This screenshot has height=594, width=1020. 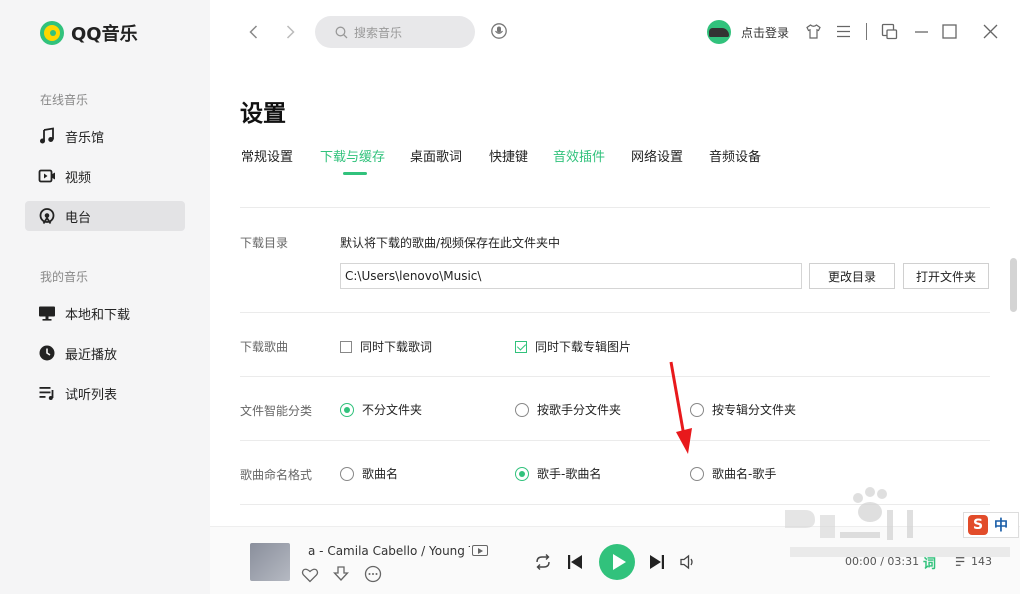 What do you see at coordinates (85, 138) in the screenshot?
I see `sidebar-item-label: 音乐馆` at bounding box center [85, 138].